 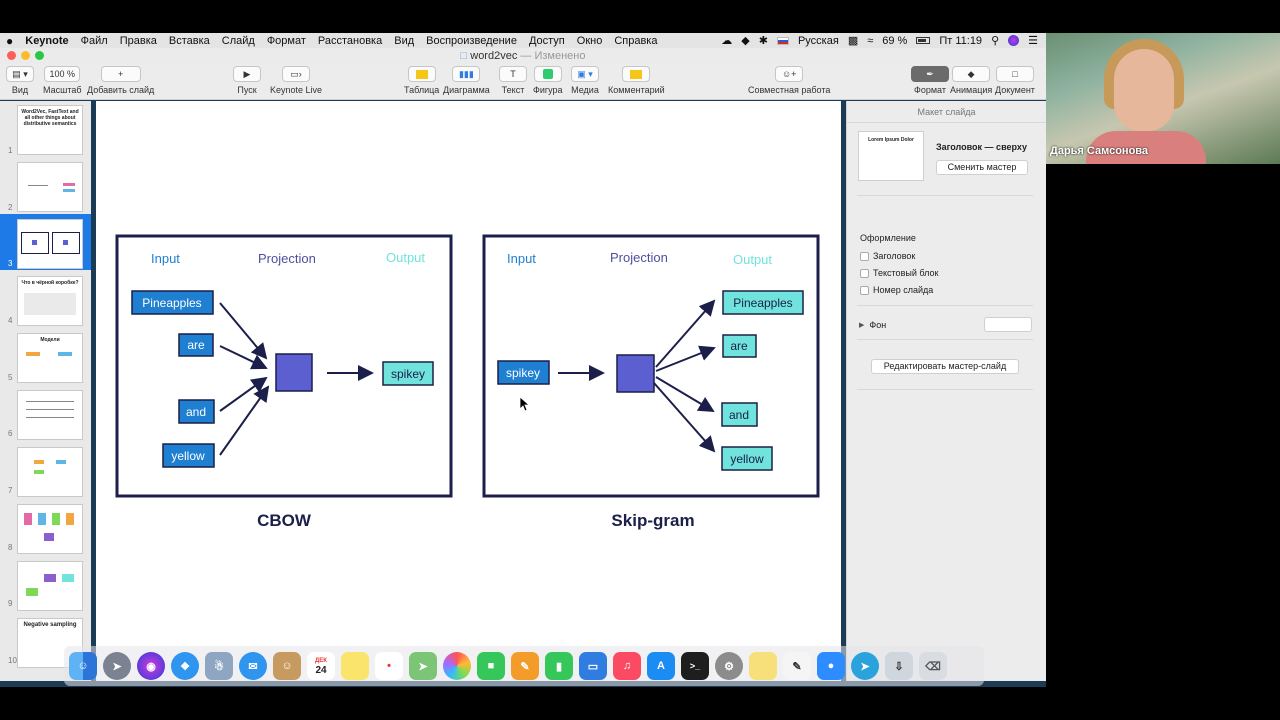 What do you see at coordinates (20, 80) in the screenshot?
I see `view-button: ▤ ▾ Вид` at bounding box center [20, 80].